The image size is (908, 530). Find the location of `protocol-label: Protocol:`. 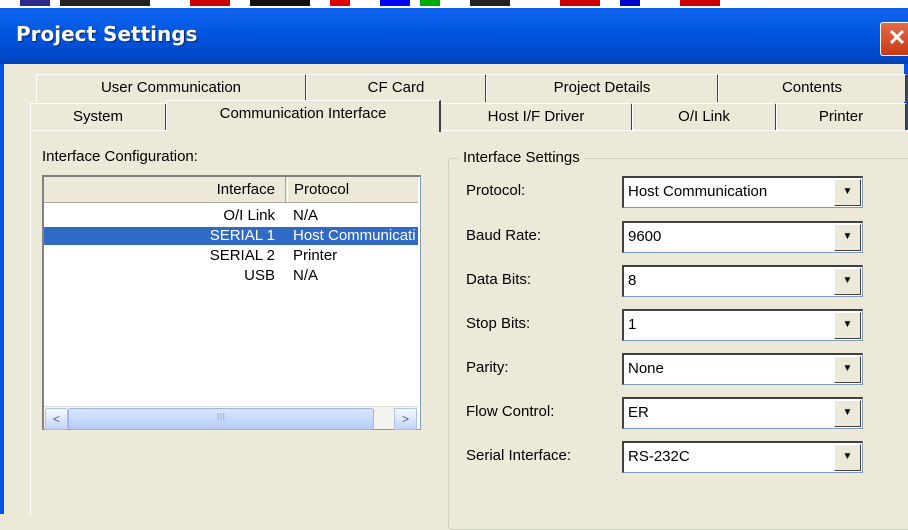

protocol-label: Protocol: is located at coordinates (496, 190).